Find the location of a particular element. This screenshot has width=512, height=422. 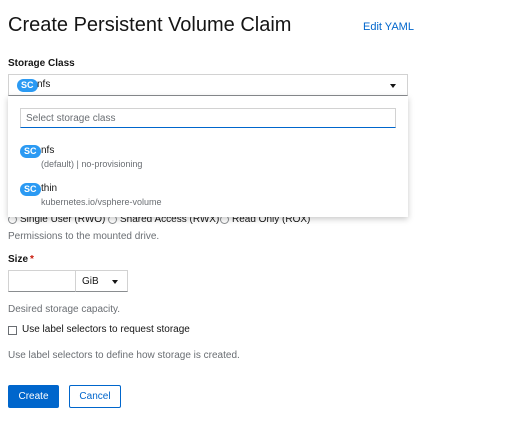

storage-class-search-input is located at coordinates (208, 118).